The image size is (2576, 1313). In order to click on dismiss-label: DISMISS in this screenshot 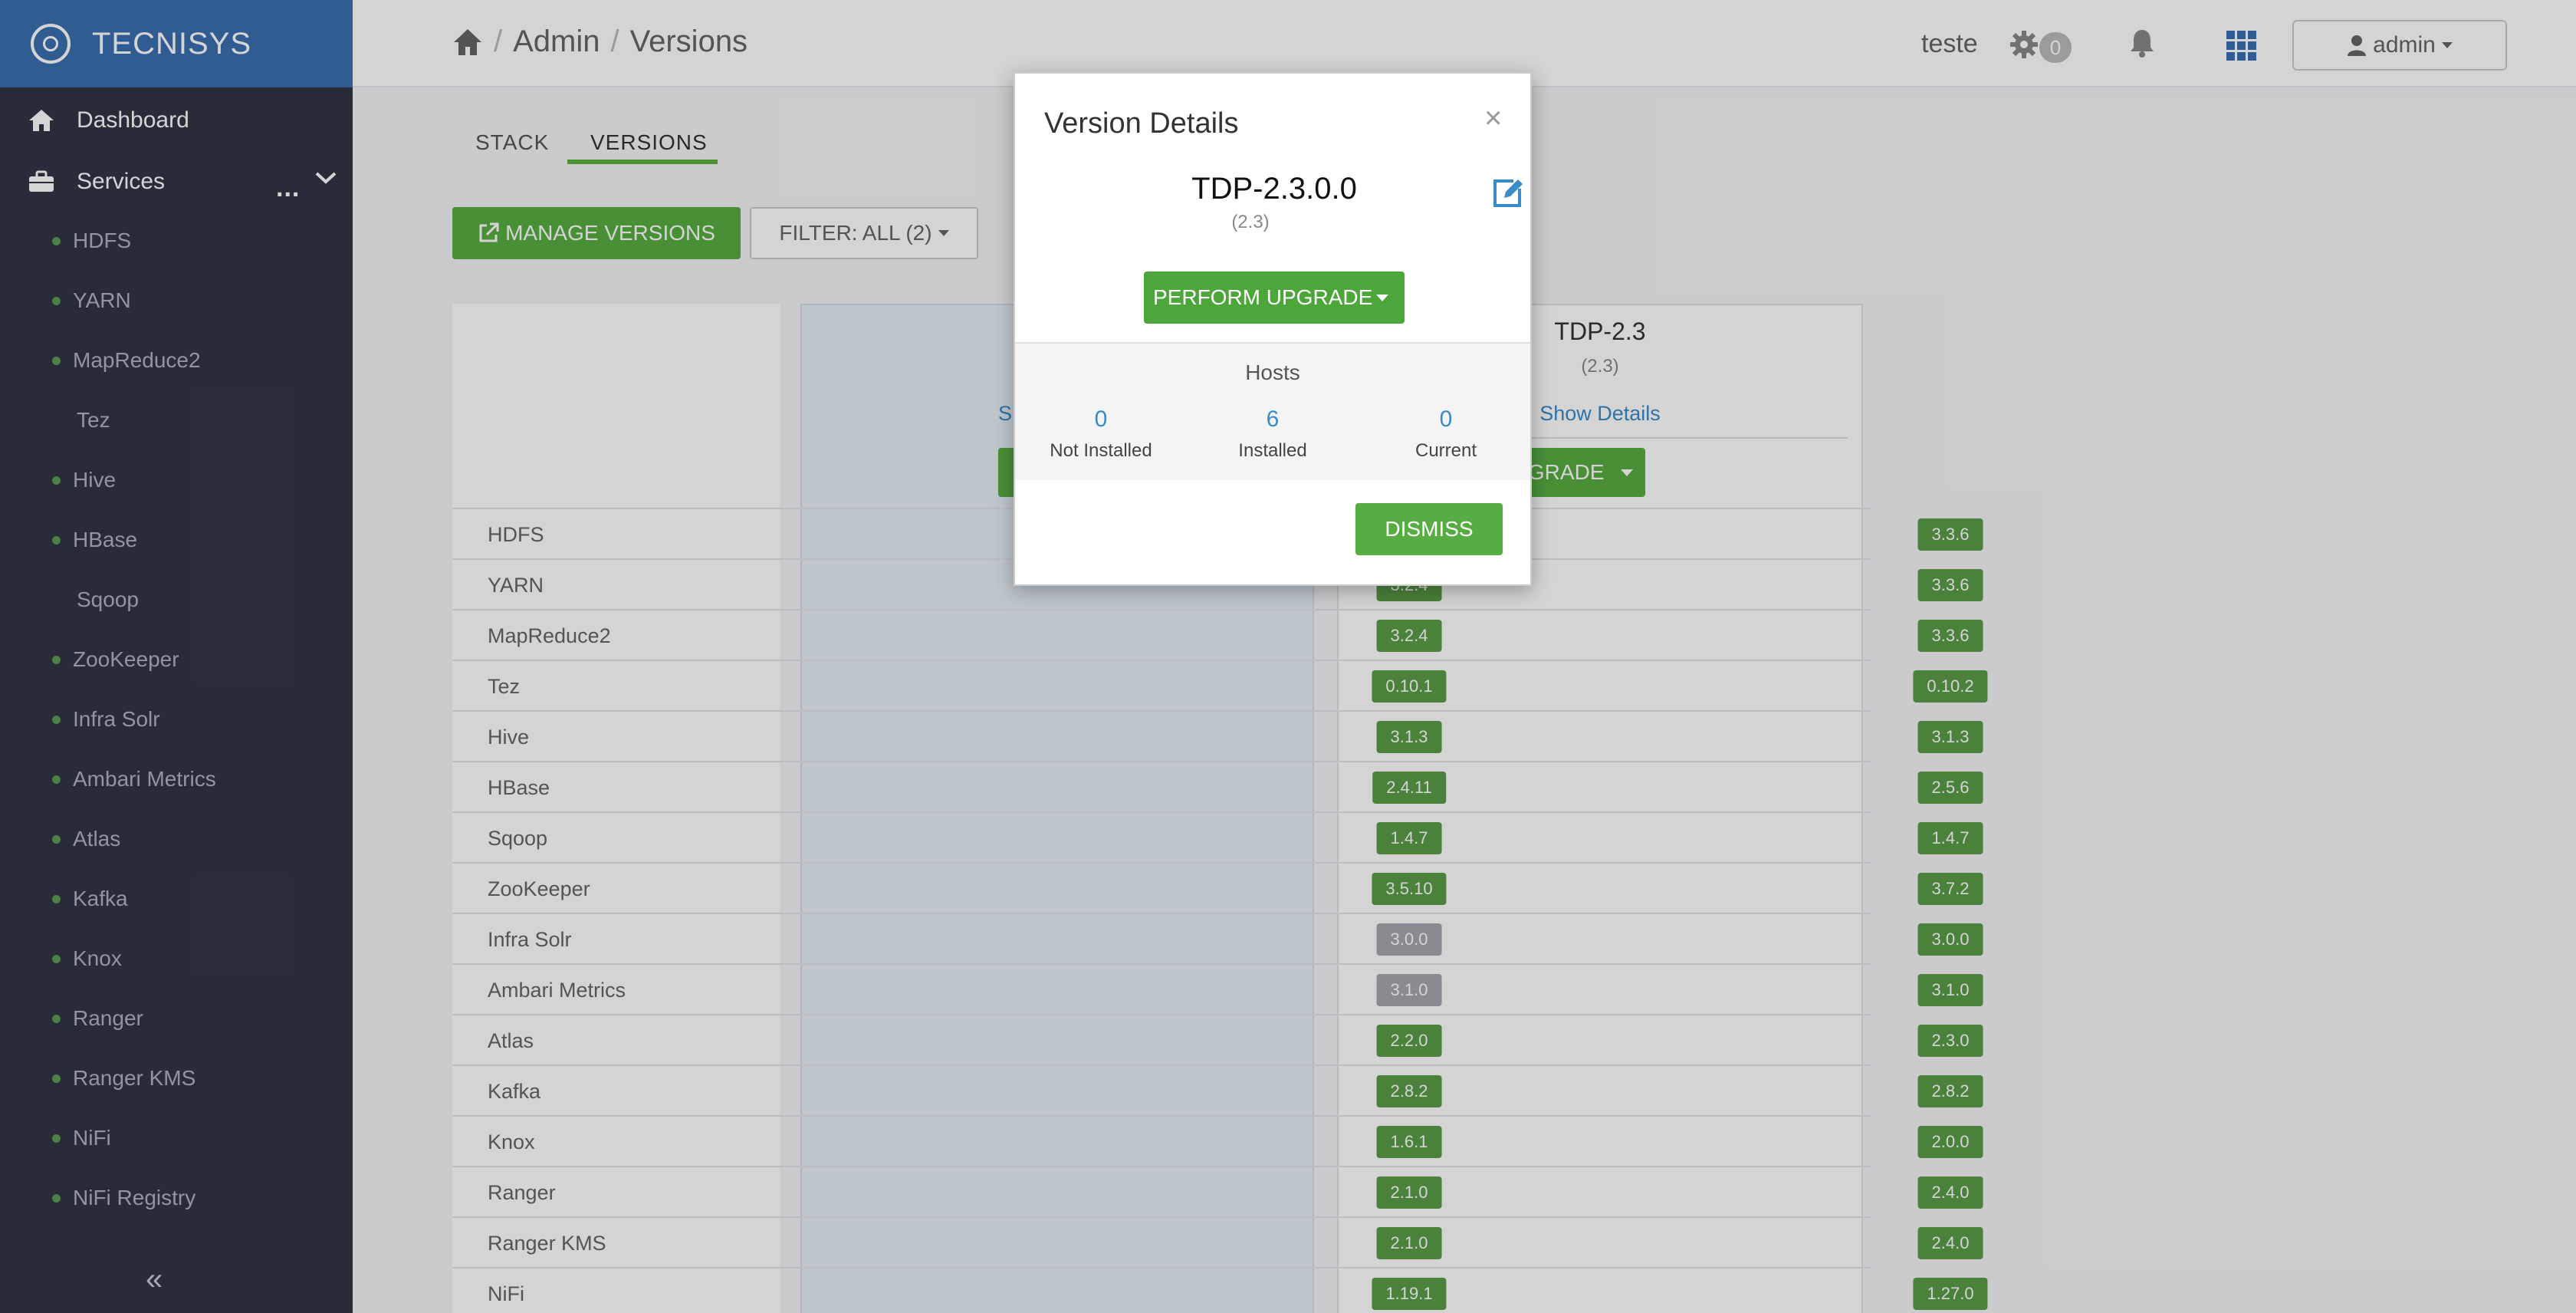, I will do `click(1430, 529)`.